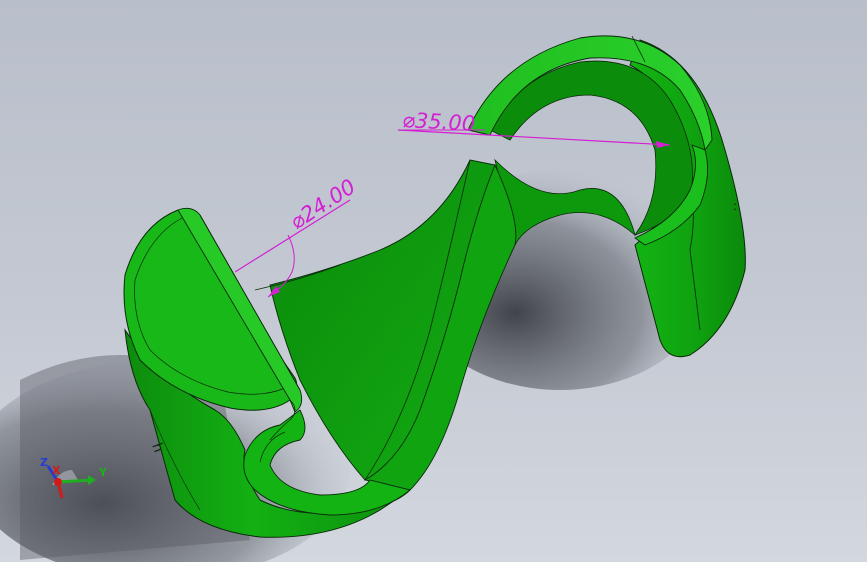 This screenshot has height=562, width=867. What do you see at coordinates (103, 472) in the screenshot?
I see `triad-y-label: Y` at bounding box center [103, 472].